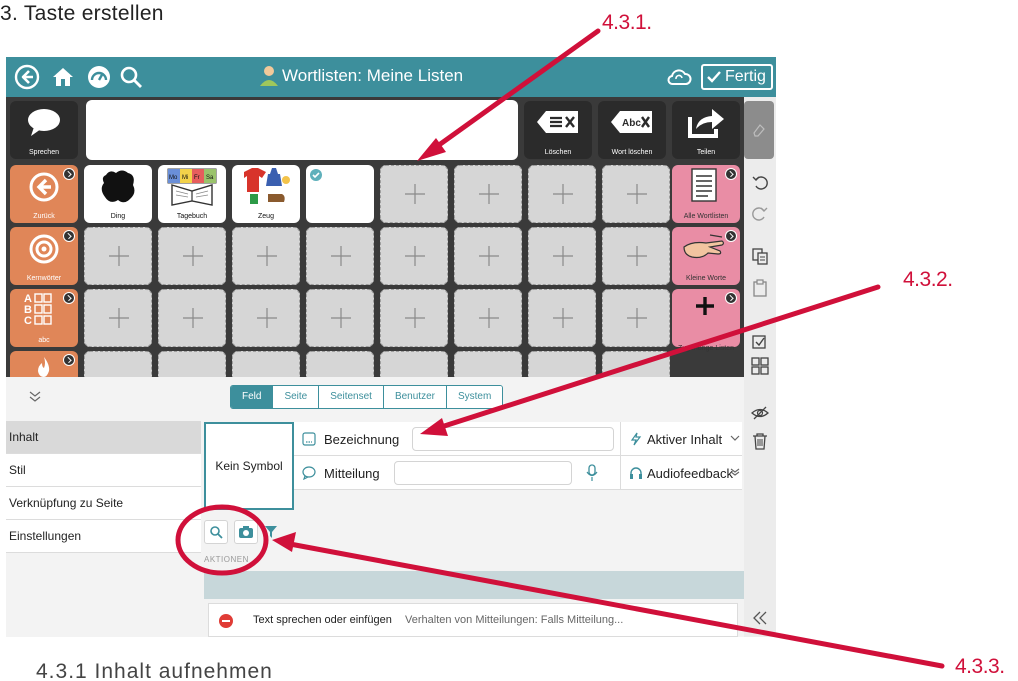 This screenshot has width=1018, height=681. Describe the element at coordinates (631, 123) in the screenshot. I see `svg-text: Abc` at that location.